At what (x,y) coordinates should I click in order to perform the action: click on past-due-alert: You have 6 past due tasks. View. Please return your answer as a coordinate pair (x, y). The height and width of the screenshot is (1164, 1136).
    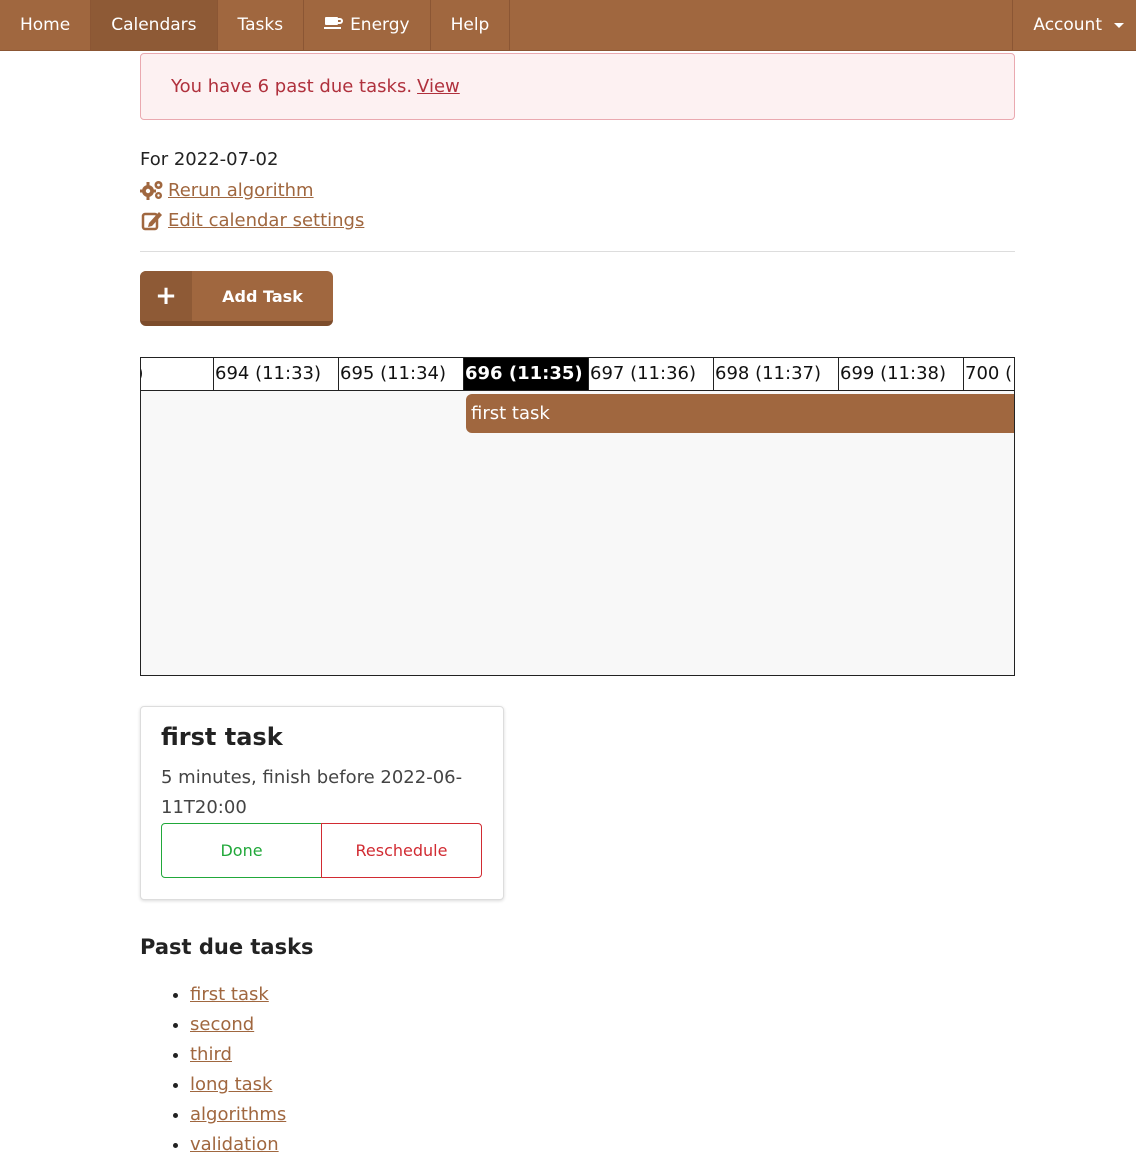
    Looking at the image, I should click on (577, 86).